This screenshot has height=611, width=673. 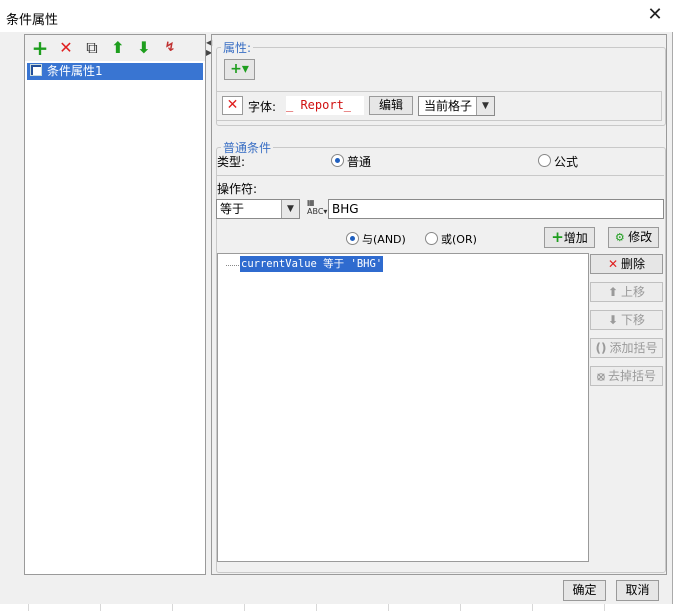 What do you see at coordinates (231, 162) in the screenshot?
I see `type-label: 类型:` at bounding box center [231, 162].